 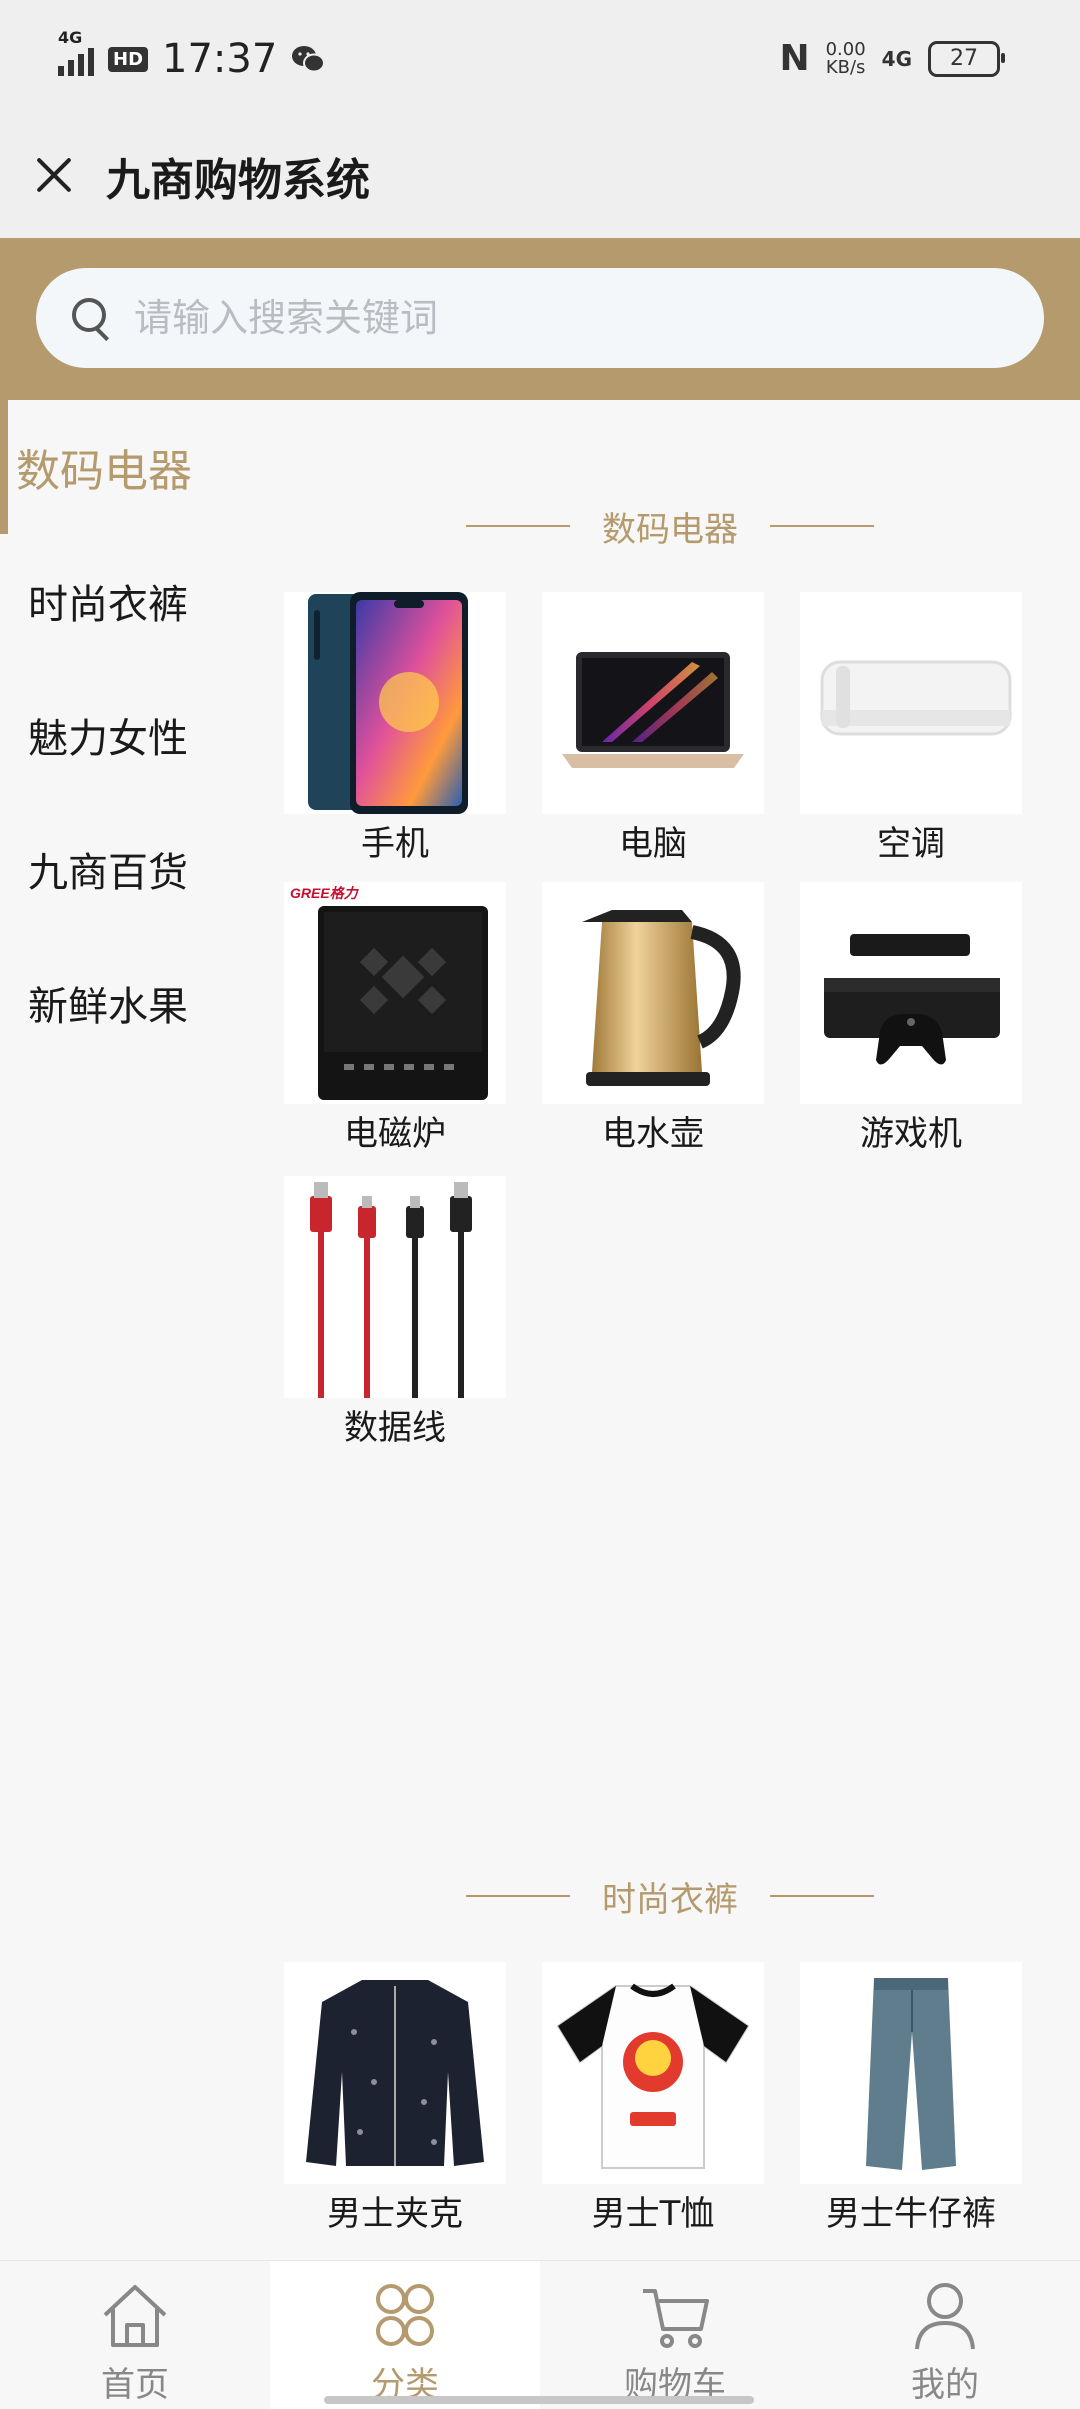 I want to click on product-name: 男士T恤, so click(x=653, y=2214).